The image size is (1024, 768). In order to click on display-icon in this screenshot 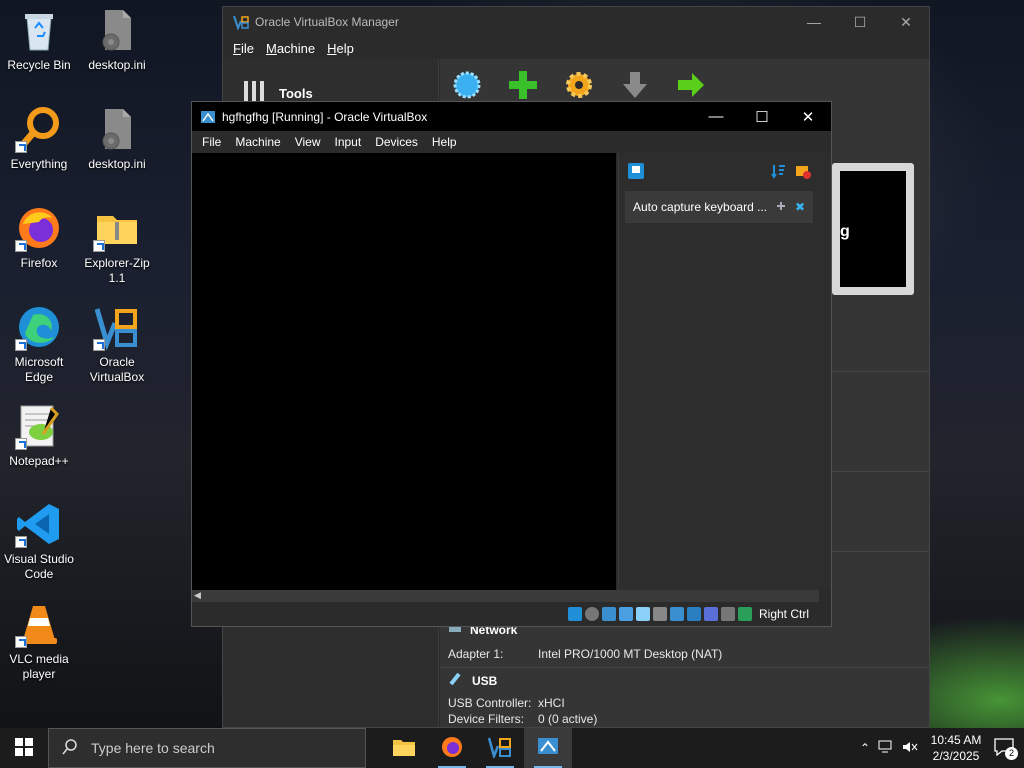, I will do `click(676, 614)`.